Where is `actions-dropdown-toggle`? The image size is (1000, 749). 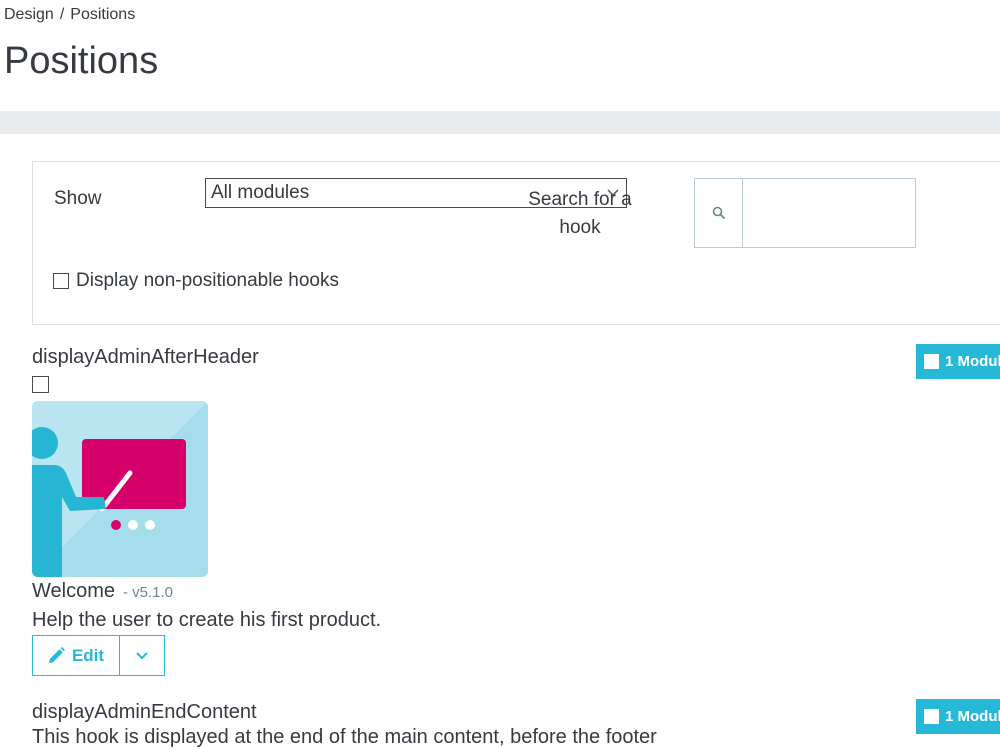
actions-dropdown-toggle is located at coordinates (142, 655).